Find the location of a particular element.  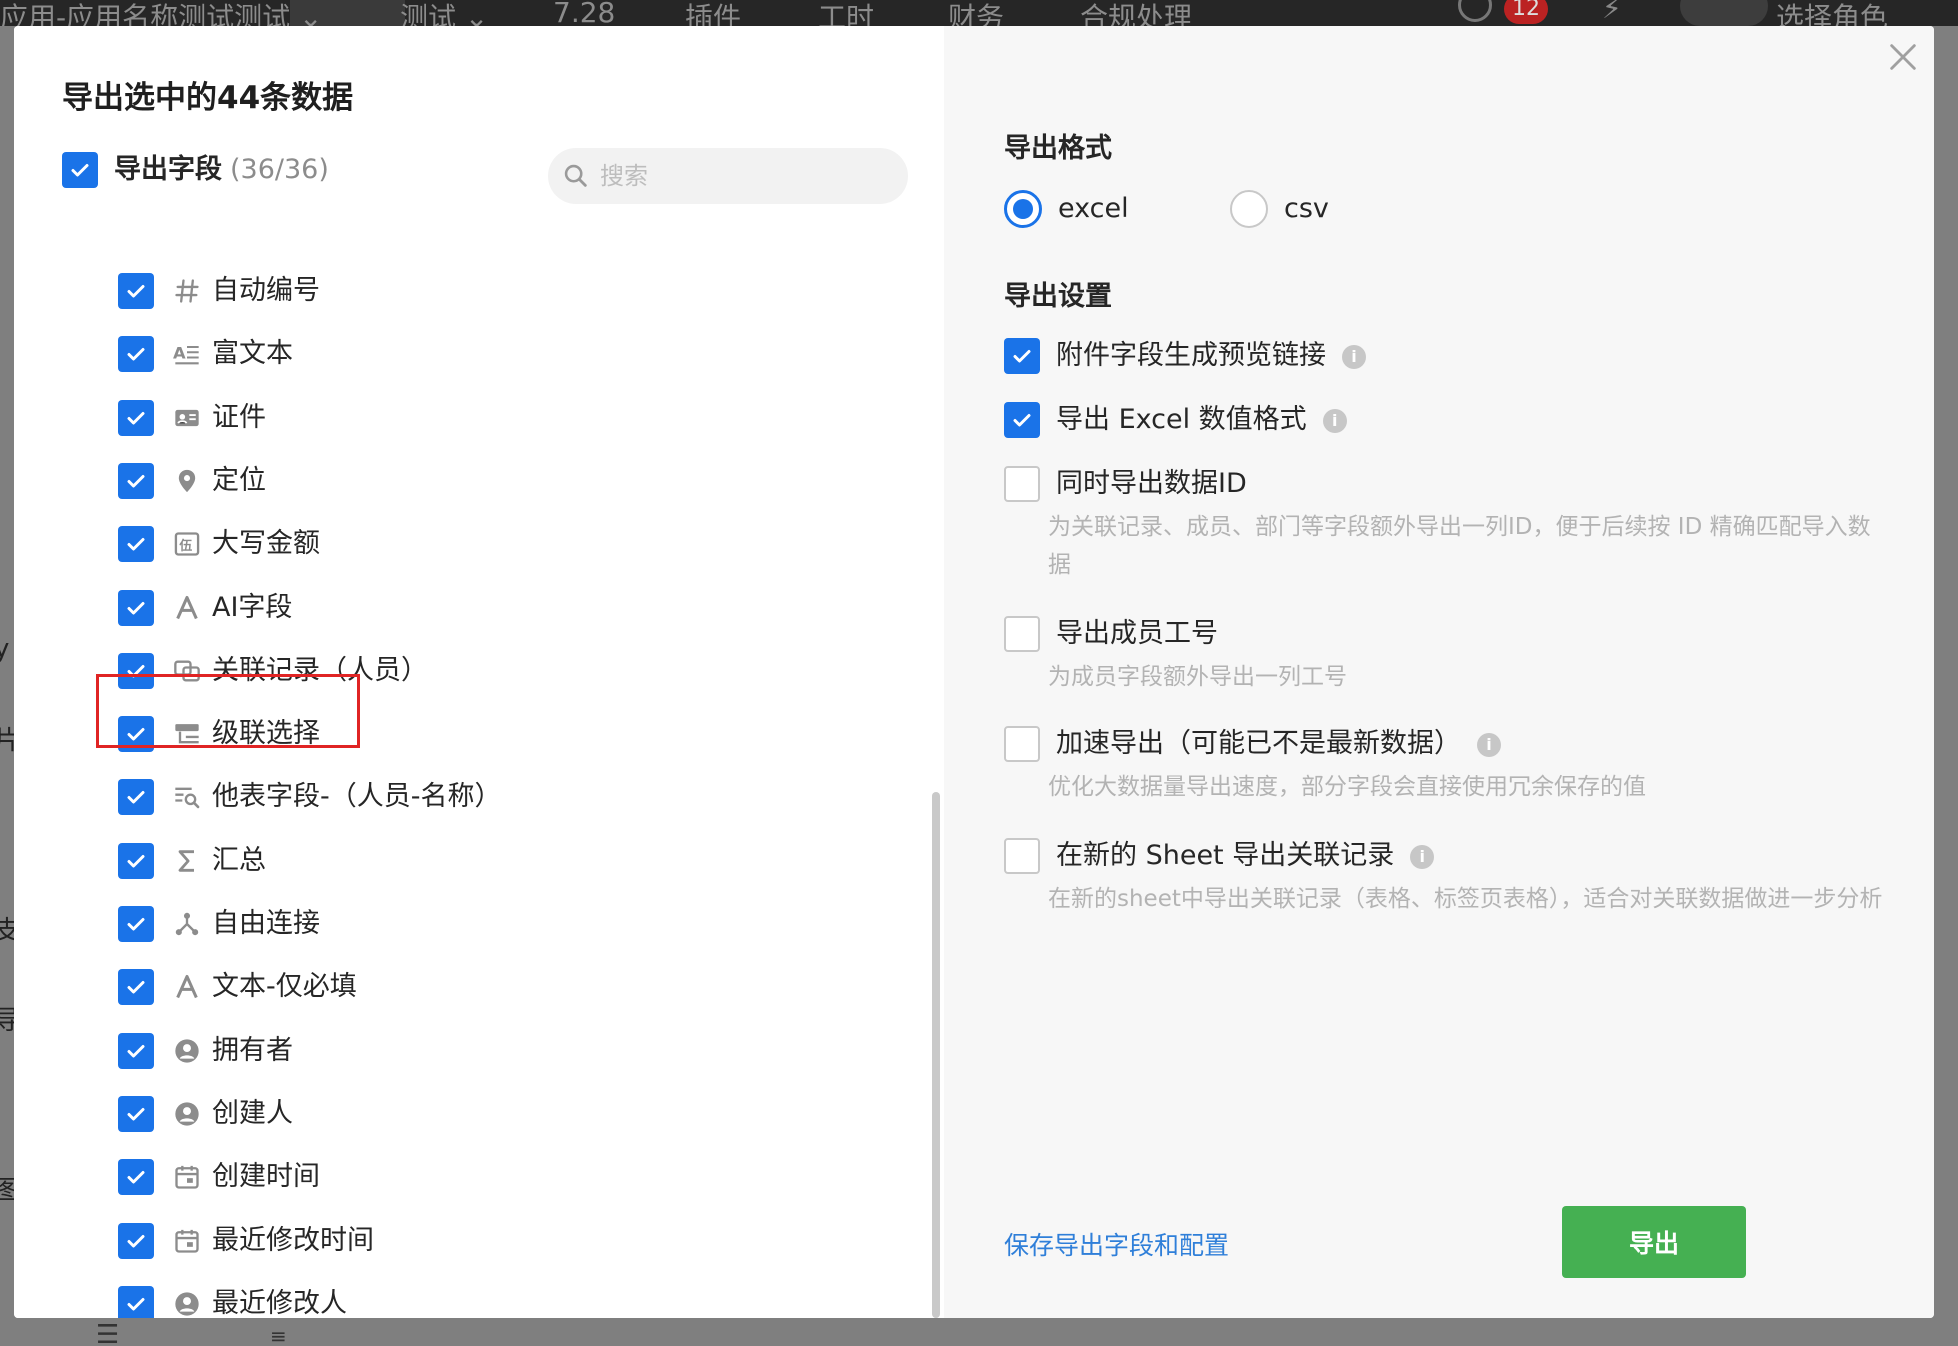

close-icon is located at coordinates (1903, 57).